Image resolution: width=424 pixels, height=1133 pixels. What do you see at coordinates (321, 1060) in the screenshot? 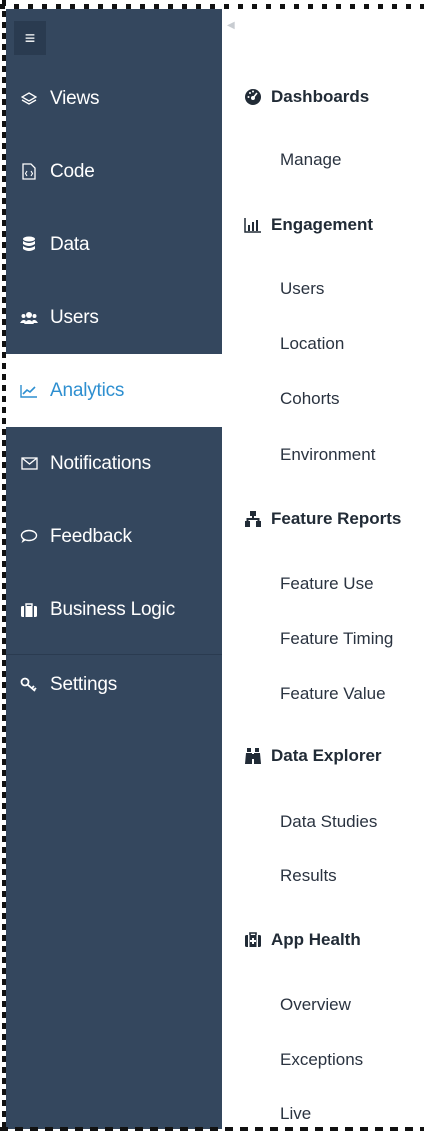
I see `submenu-item-exceptions: Exceptions` at bounding box center [321, 1060].